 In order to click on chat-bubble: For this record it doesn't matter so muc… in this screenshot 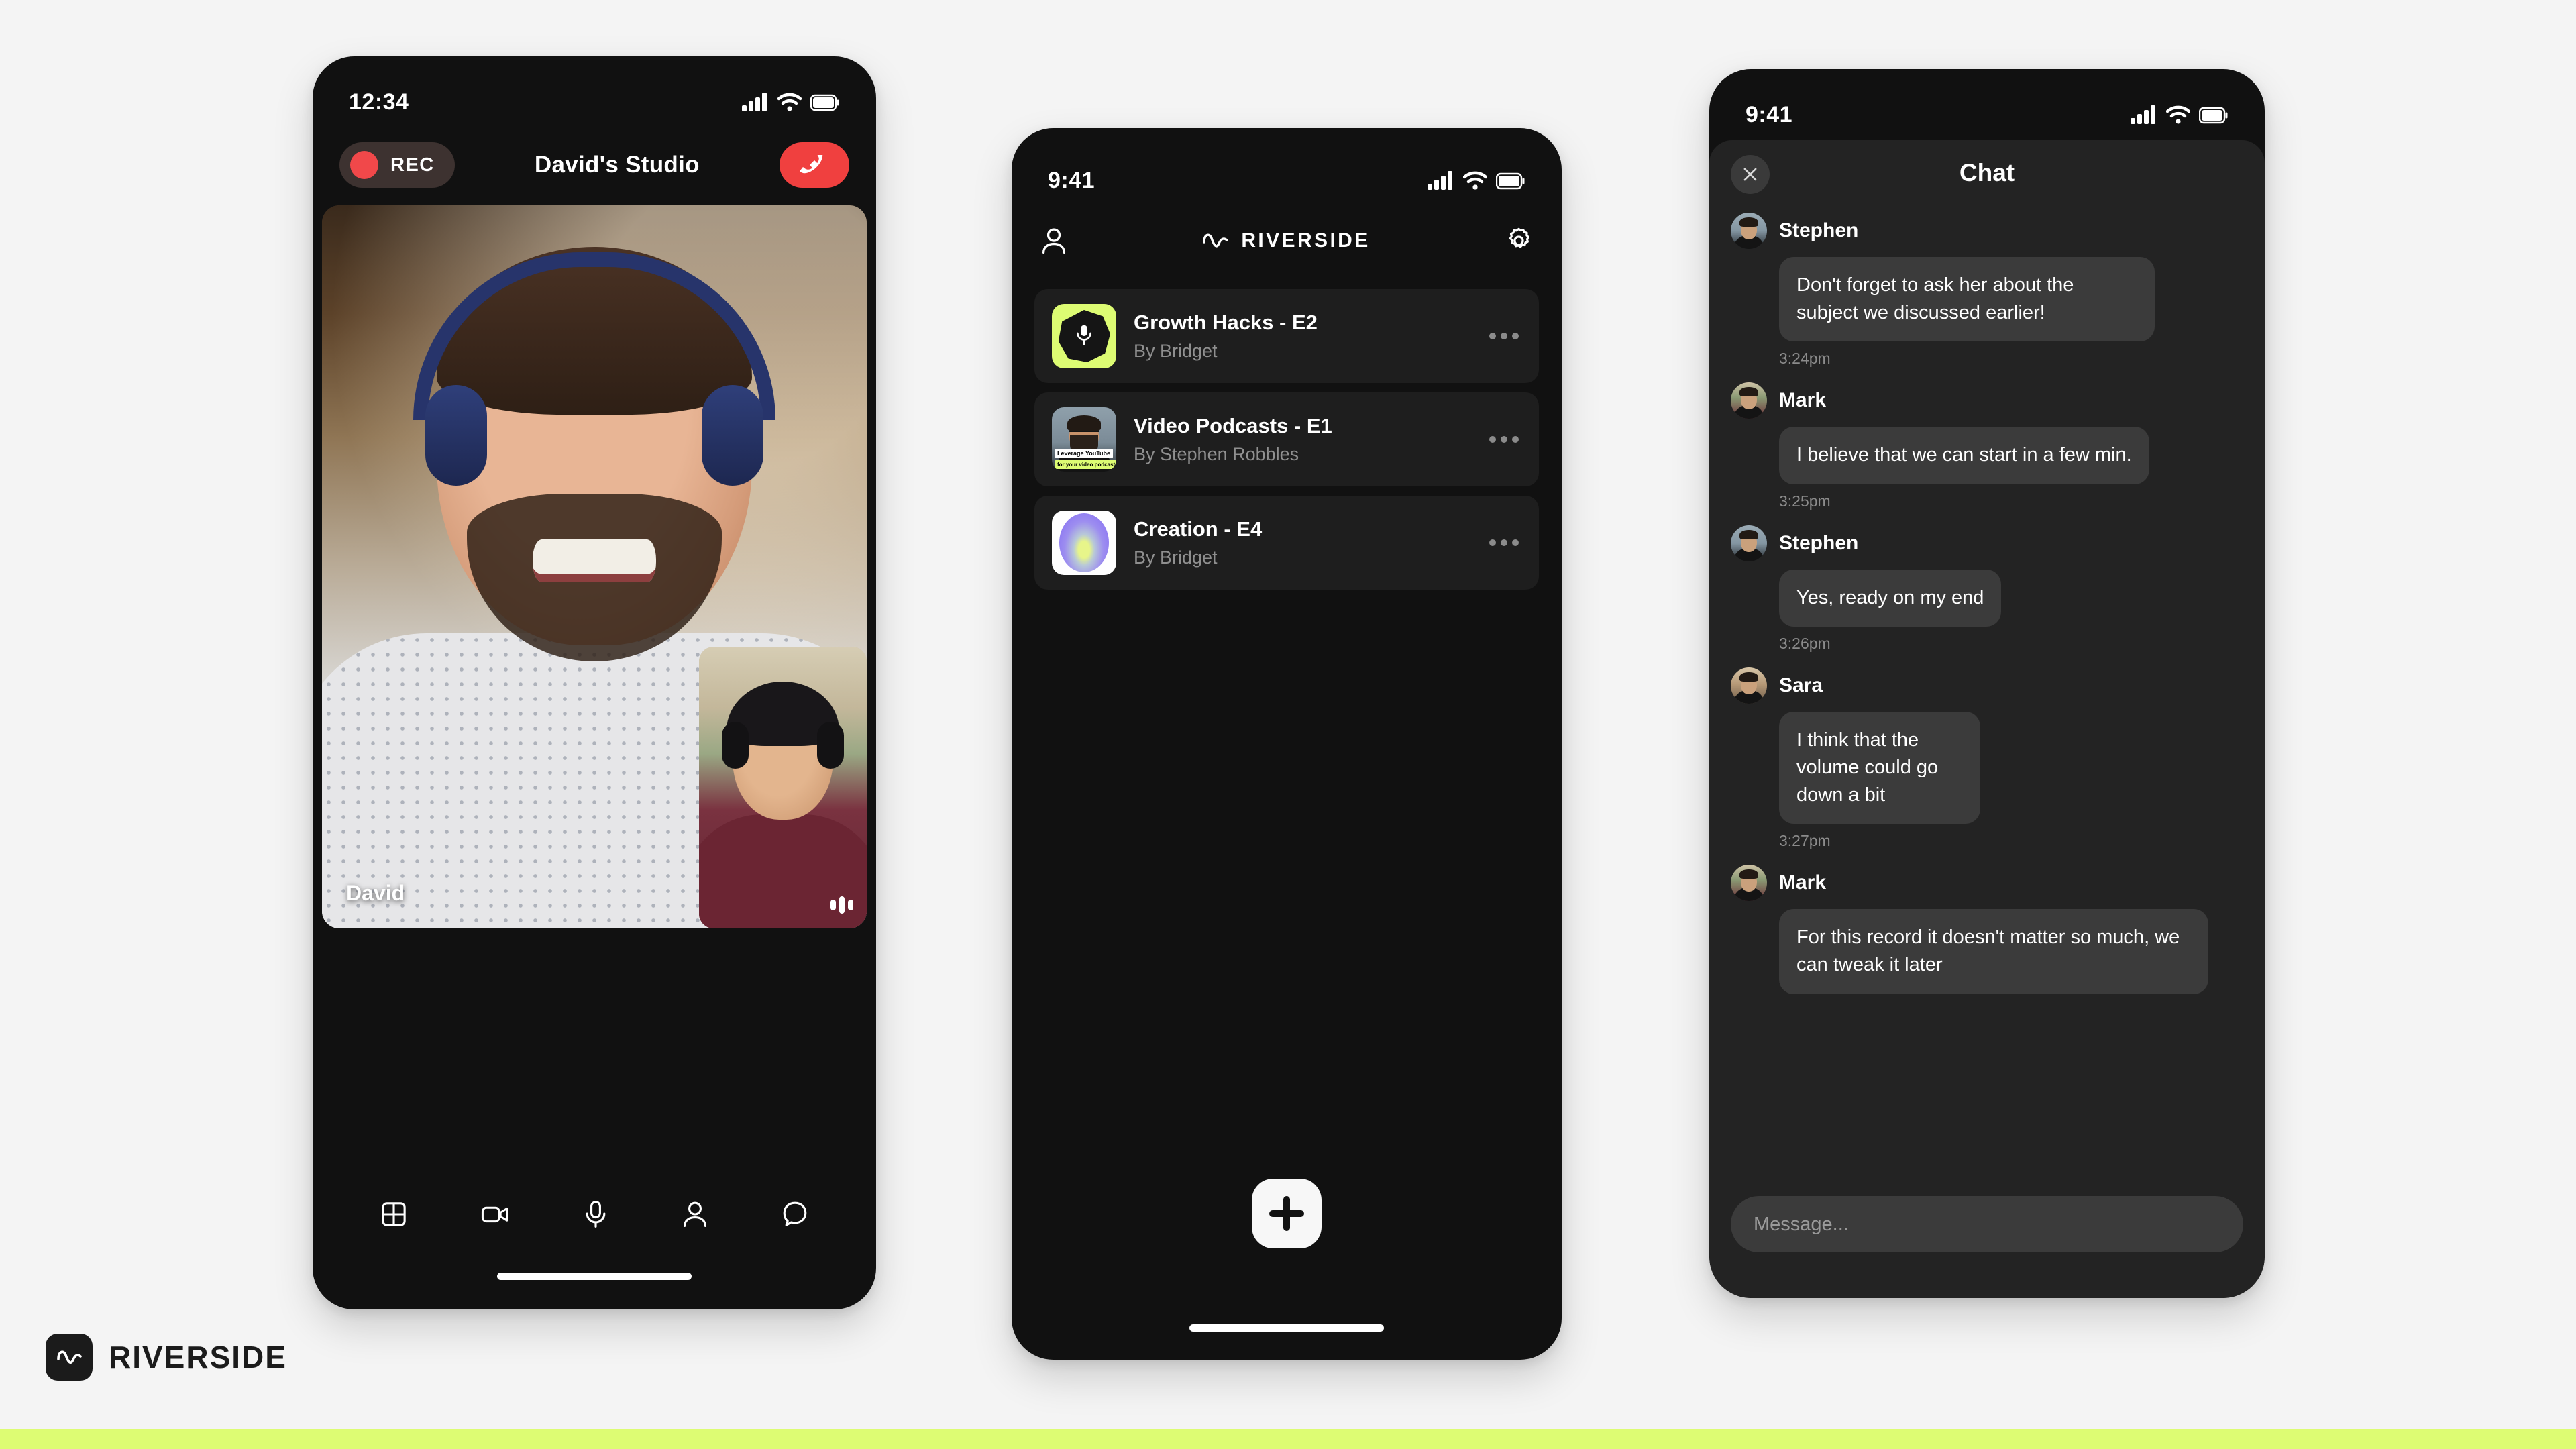, I will do `click(1993, 951)`.